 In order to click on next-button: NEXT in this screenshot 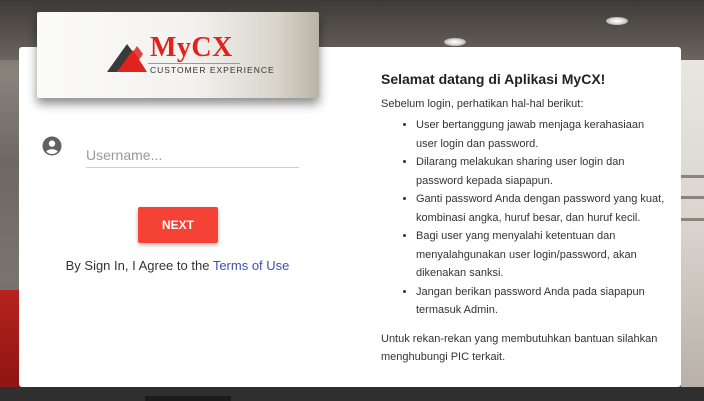, I will do `click(178, 225)`.